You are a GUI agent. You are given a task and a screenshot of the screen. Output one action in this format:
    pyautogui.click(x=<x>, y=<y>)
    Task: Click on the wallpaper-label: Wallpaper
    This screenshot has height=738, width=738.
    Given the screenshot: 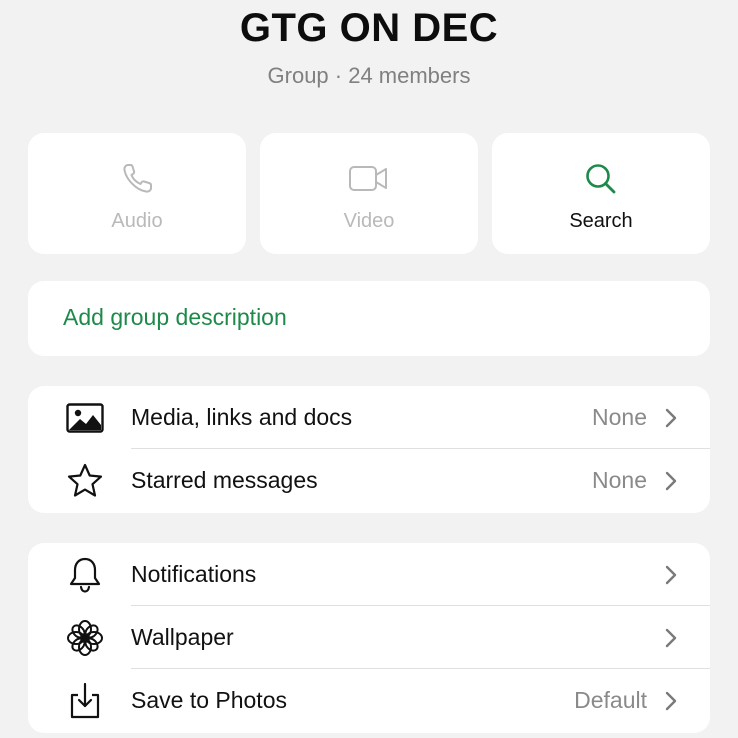 What is the action you would take?
    pyautogui.click(x=182, y=637)
    